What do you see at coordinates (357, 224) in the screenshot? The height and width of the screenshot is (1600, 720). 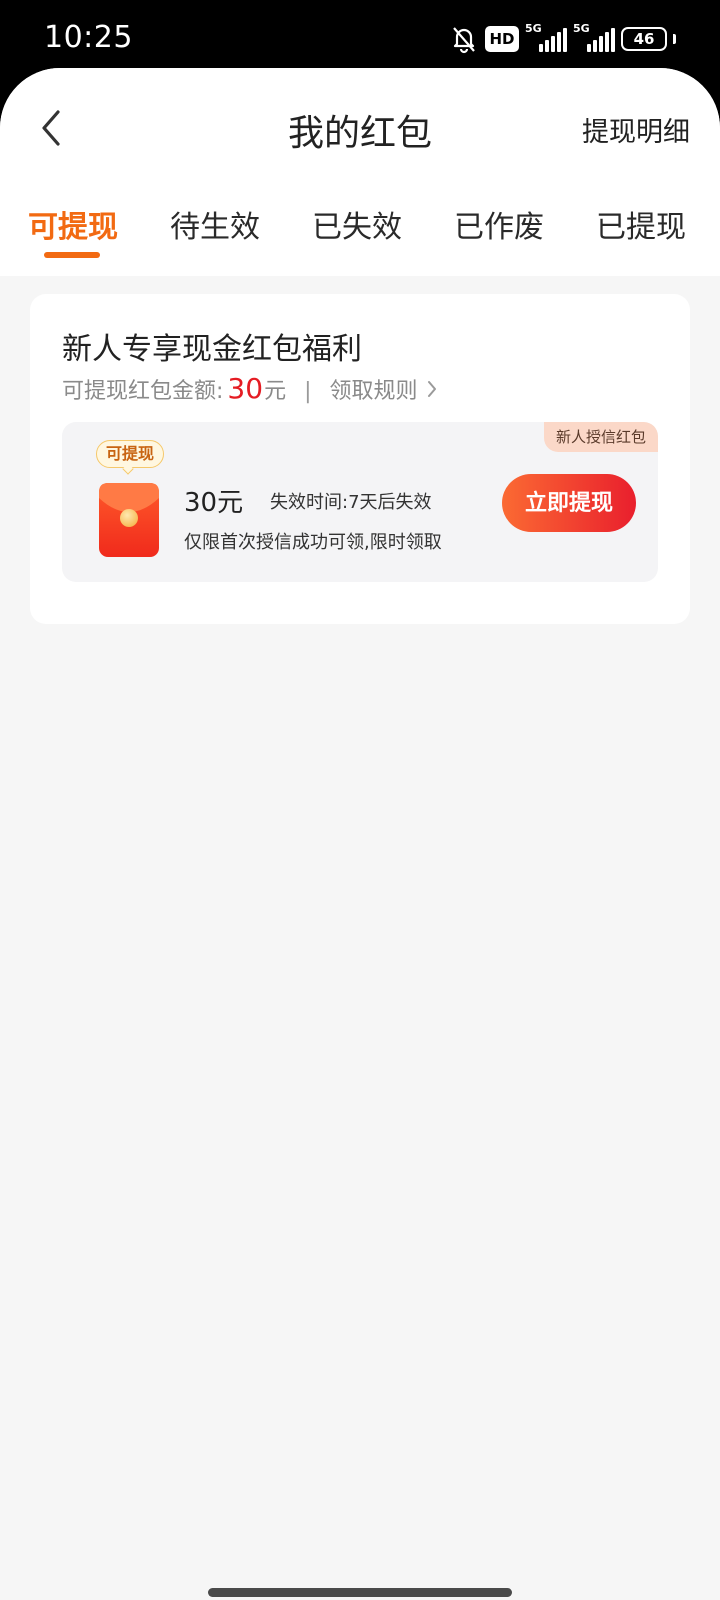 I see `tab-expired: 已失效` at bounding box center [357, 224].